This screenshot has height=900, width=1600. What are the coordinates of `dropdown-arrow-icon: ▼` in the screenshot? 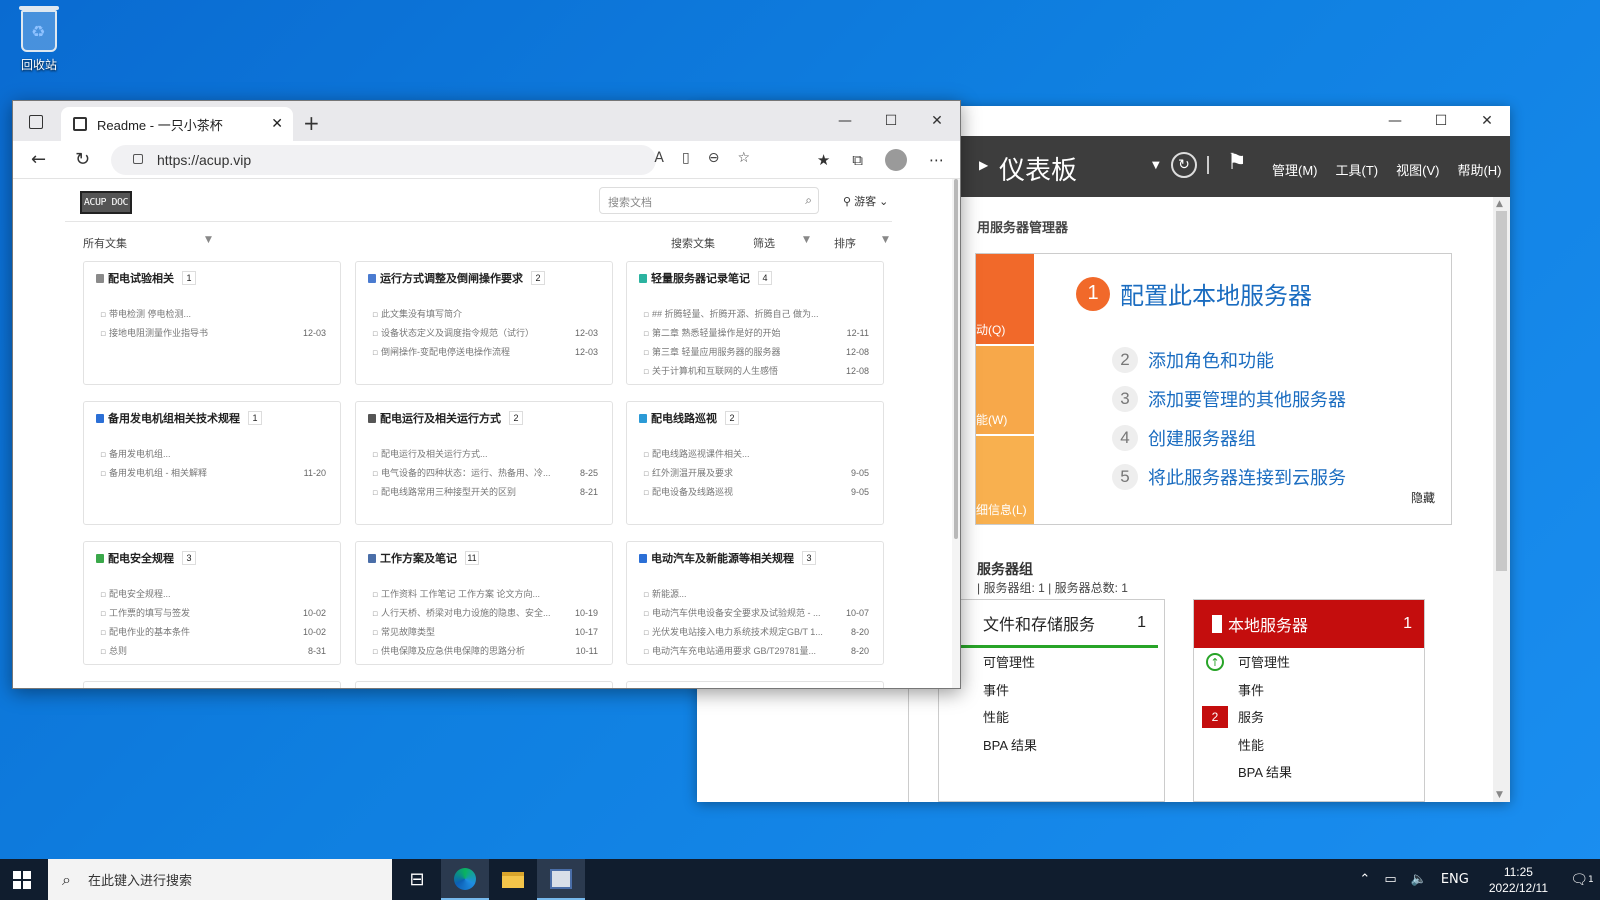 It's located at (1156, 165).